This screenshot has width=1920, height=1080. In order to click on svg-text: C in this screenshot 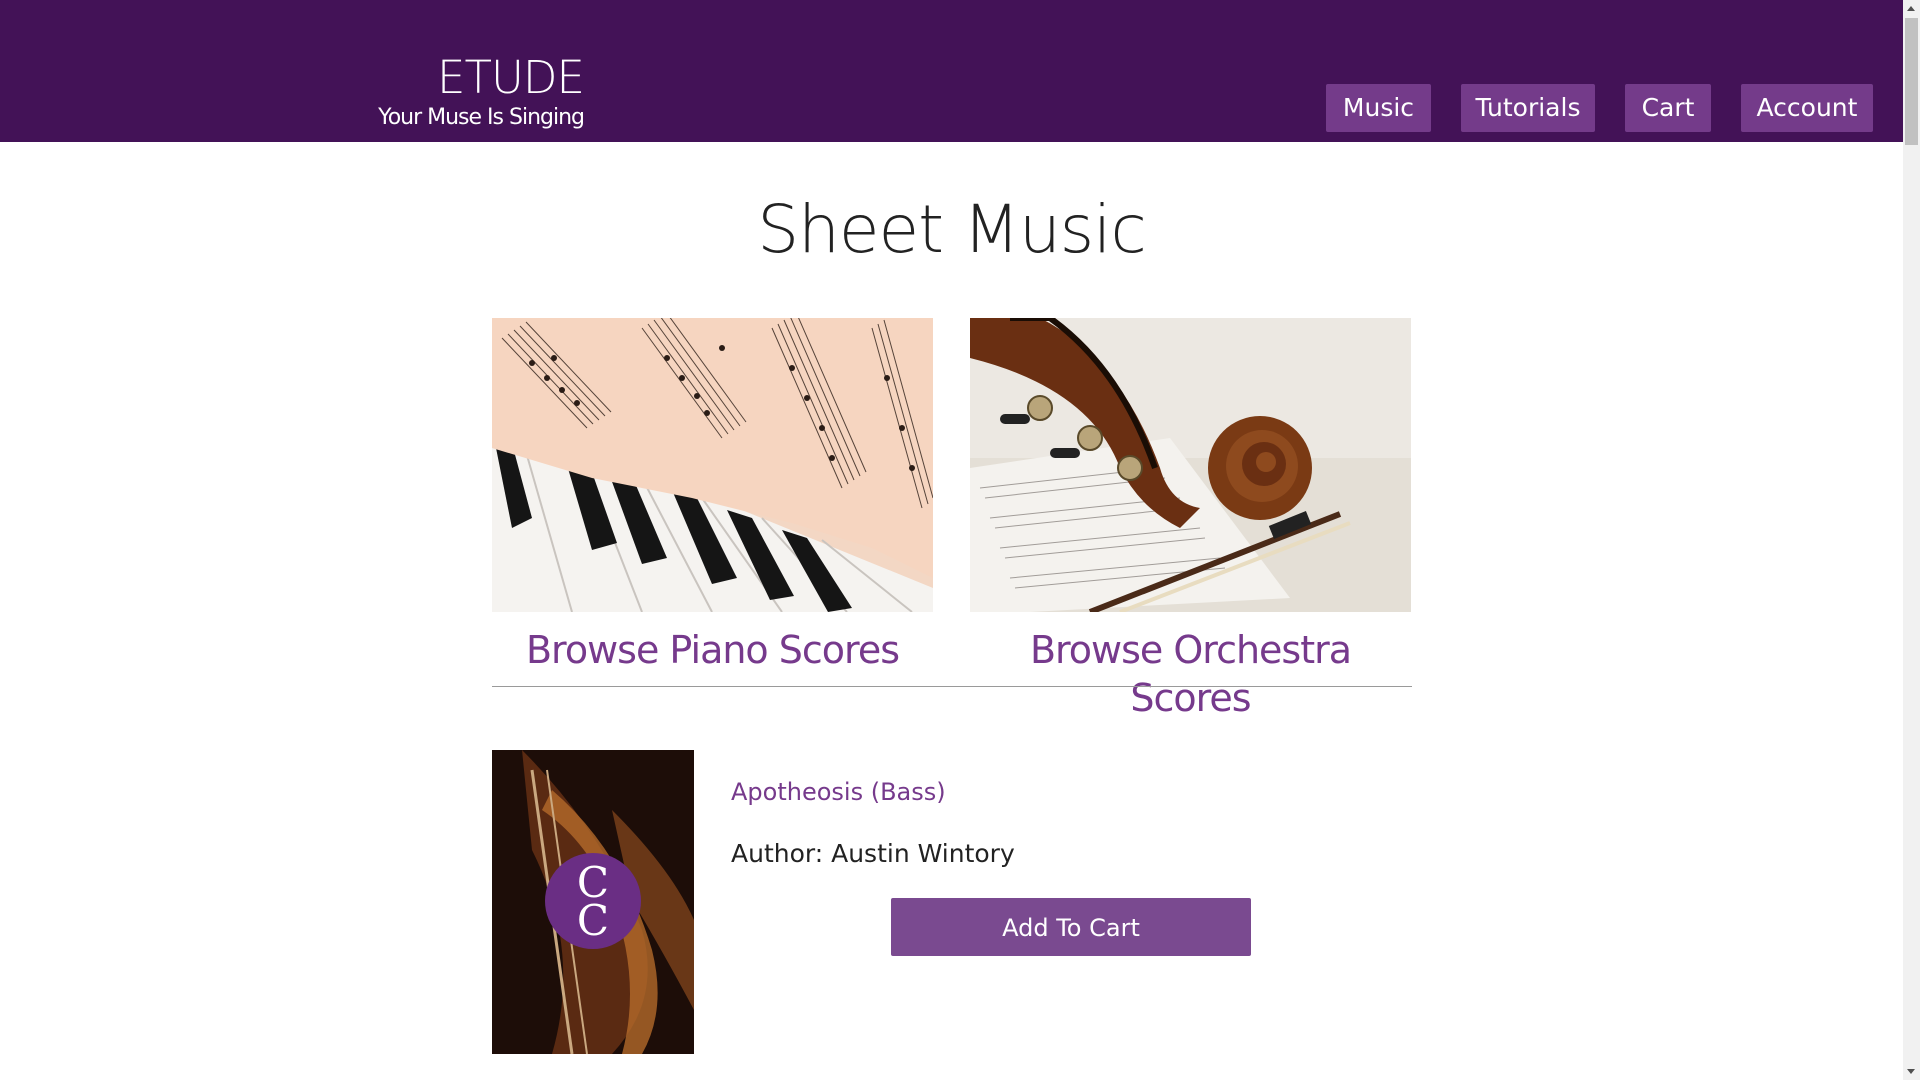, I will do `click(593, 920)`.